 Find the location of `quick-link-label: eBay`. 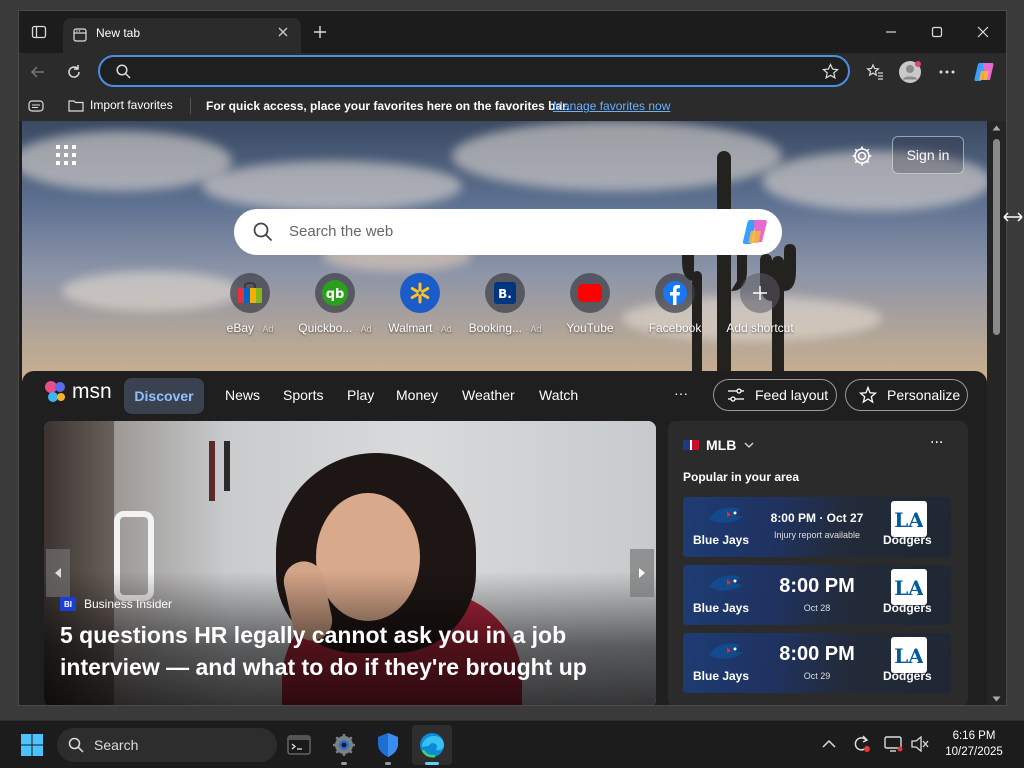

quick-link-label: eBay is located at coordinates (240, 328).